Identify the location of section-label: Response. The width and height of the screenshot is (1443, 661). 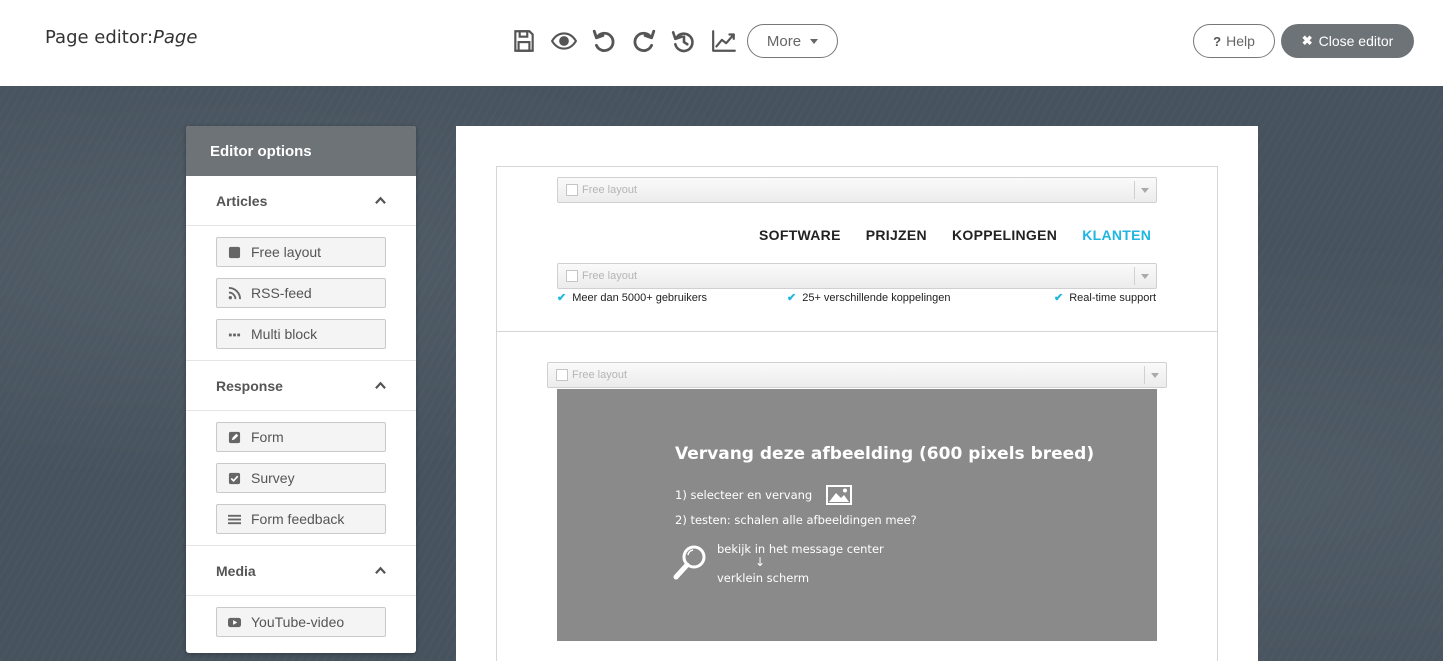
(249, 385).